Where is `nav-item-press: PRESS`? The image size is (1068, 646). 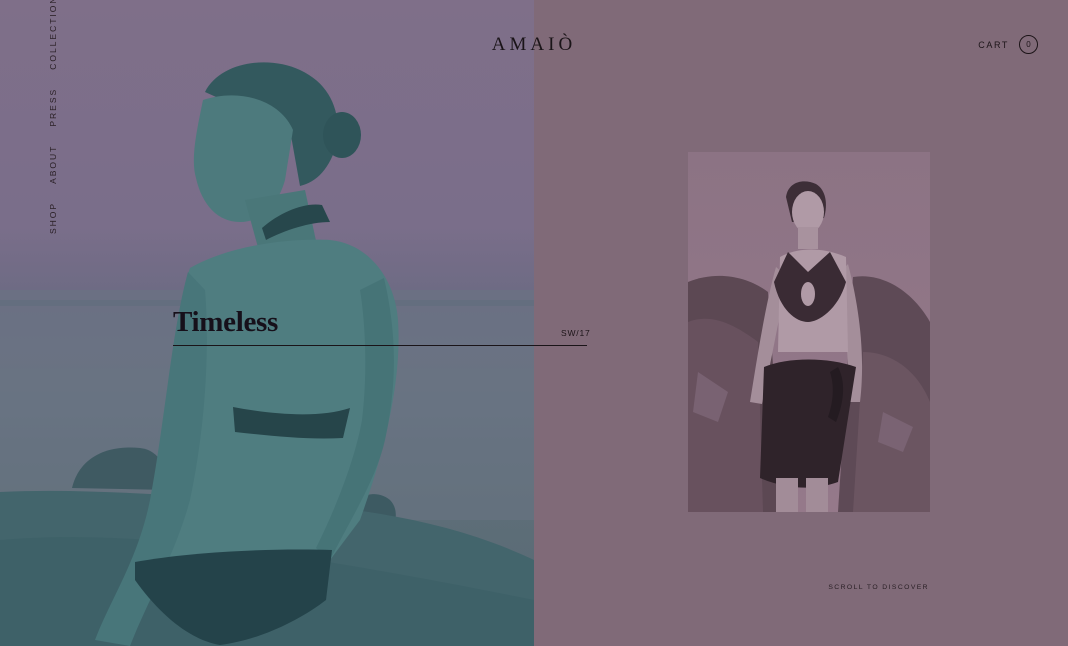
nav-item-press: PRESS is located at coordinates (53, 107).